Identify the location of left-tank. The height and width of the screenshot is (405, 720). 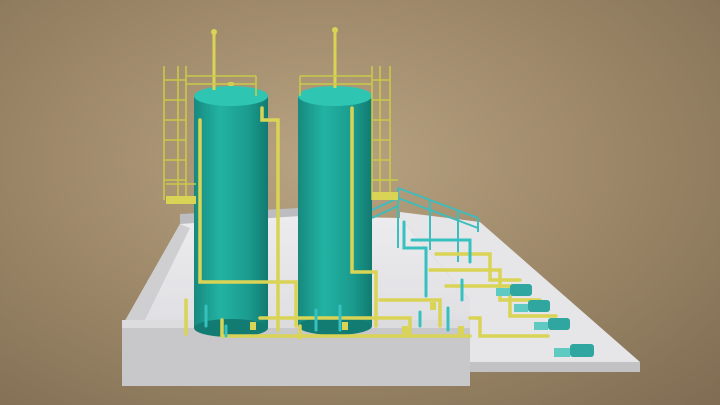
(231, 209).